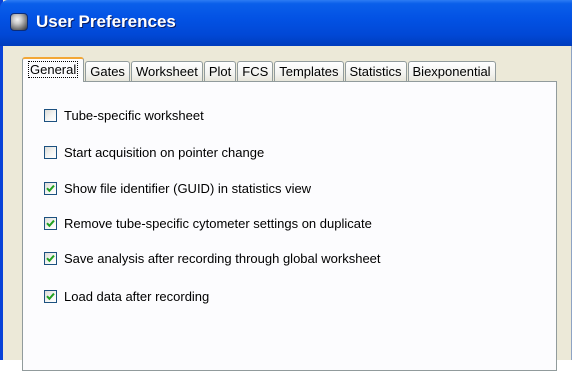 The image size is (572, 371). What do you see at coordinates (309, 71) in the screenshot?
I see `tab-templates: Templates` at bounding box center [309, 71].